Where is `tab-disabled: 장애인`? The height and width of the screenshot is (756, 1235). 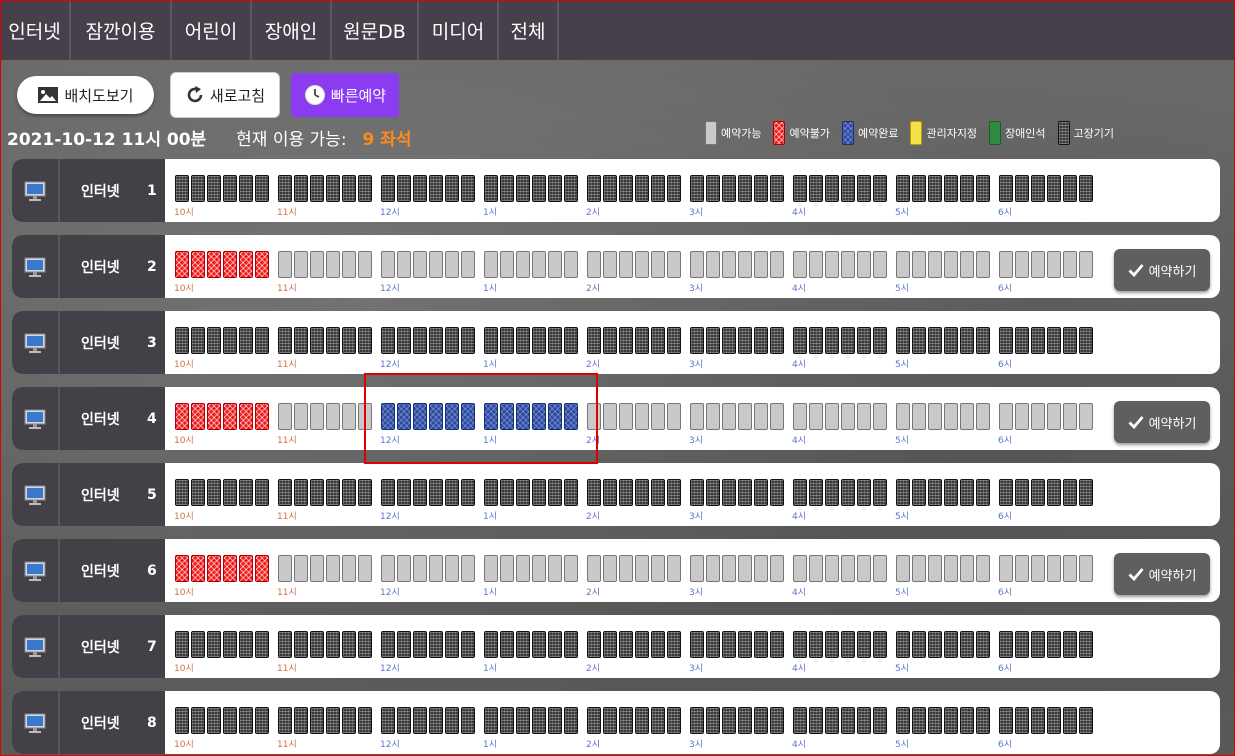
tab-disabled: 장애인 is located at coordinates (292, 30).